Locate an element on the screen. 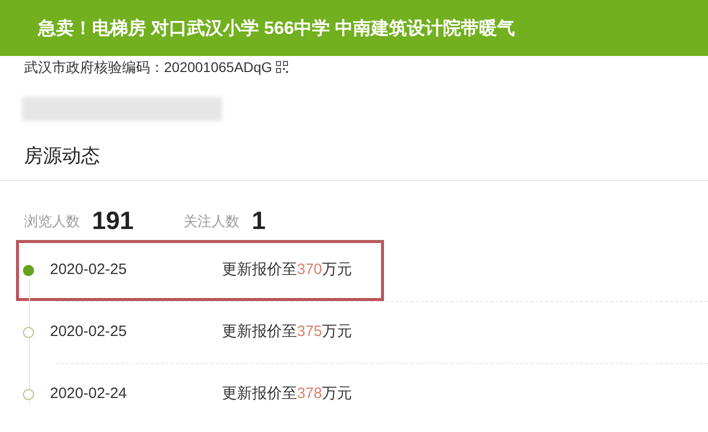 This screenshot has height=432, width=708. price-update: 更新报价至378万元 is located at coordinates (287, 394).